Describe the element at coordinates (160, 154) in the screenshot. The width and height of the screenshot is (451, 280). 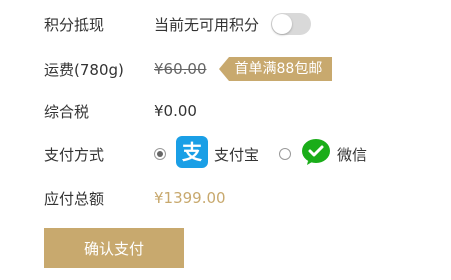
I see `alipay-radio` at that location.